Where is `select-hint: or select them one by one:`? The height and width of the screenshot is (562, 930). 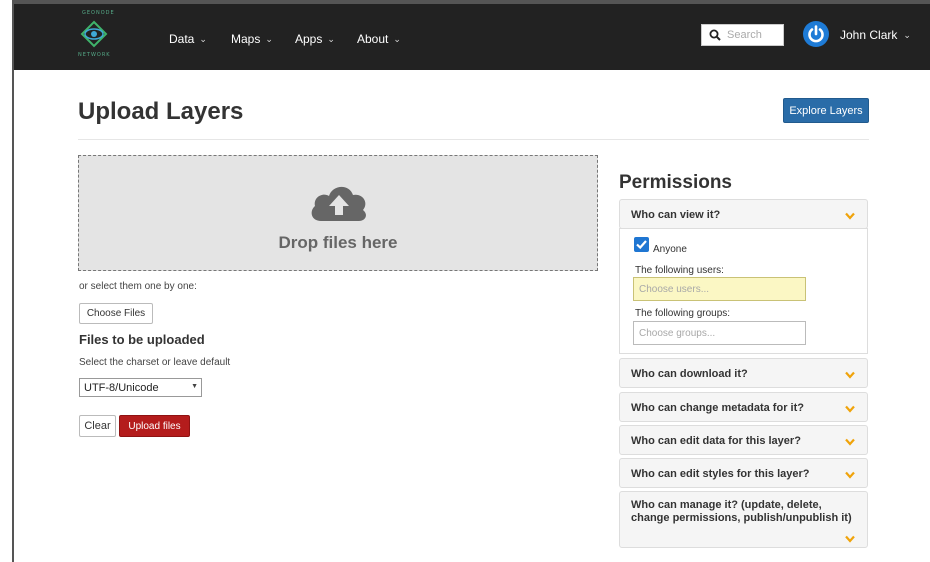 select-hint: or select them one by one: is located at coordinates (138, 286).